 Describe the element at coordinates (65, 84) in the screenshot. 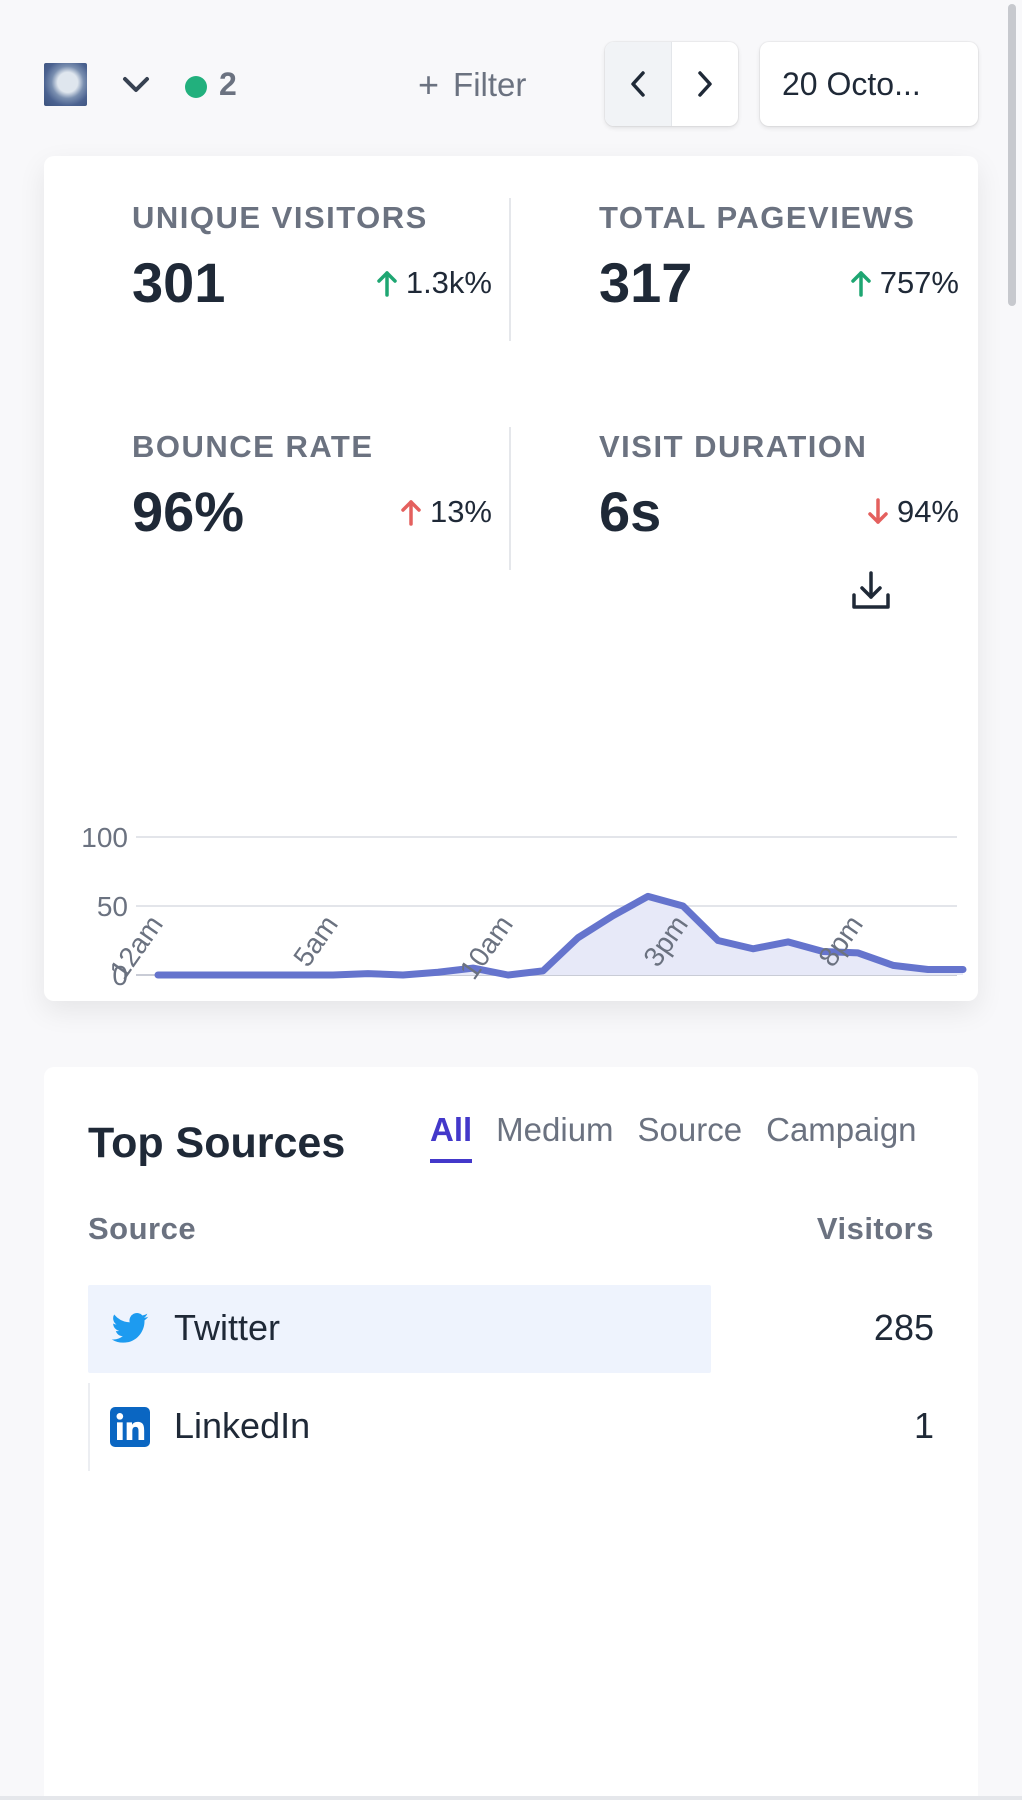

I see `site-thumbnail` at that location.